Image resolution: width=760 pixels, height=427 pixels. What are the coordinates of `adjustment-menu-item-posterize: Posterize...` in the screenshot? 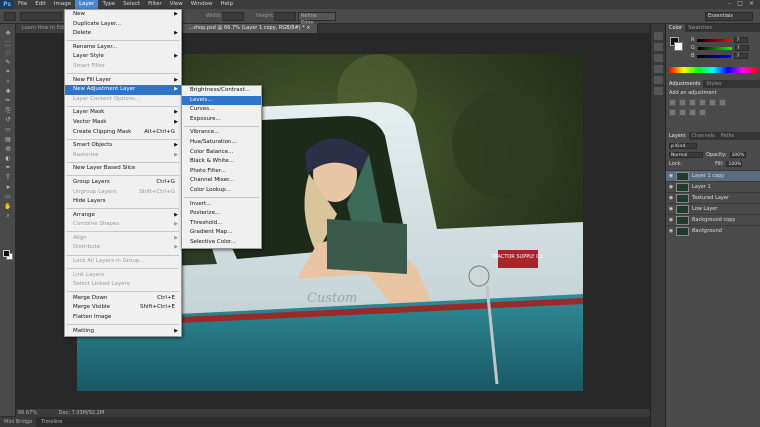 It's located at (221, 214).